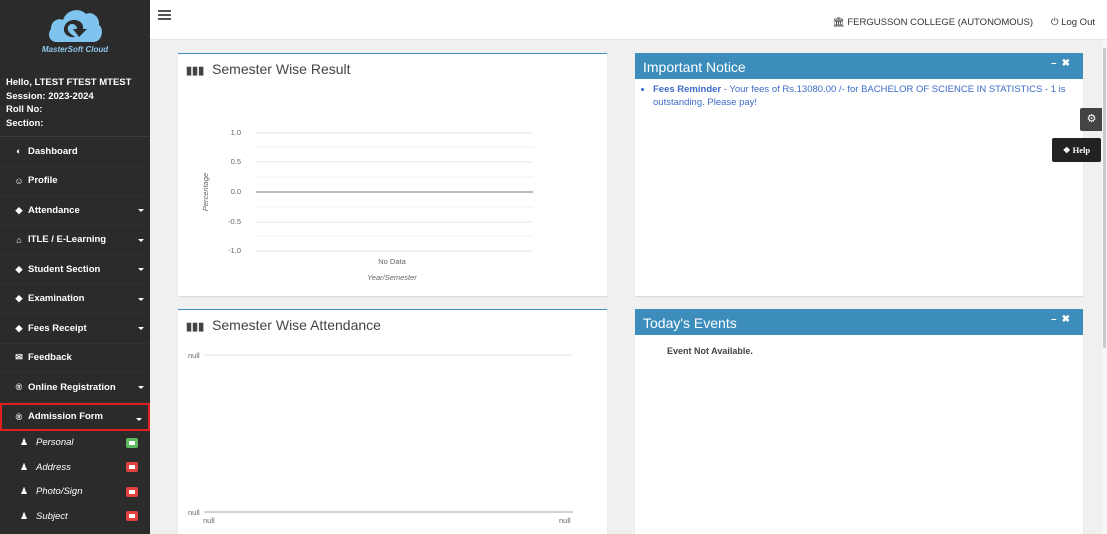  Describe the element at coordinates (65, 416) in the screenshot. I see `sidebar-item-label: Admission Form` at that location.